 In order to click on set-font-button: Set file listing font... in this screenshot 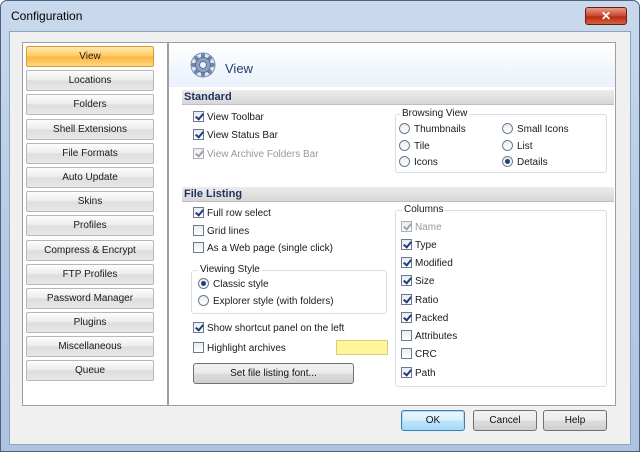, I will do `click(273, 373)`.